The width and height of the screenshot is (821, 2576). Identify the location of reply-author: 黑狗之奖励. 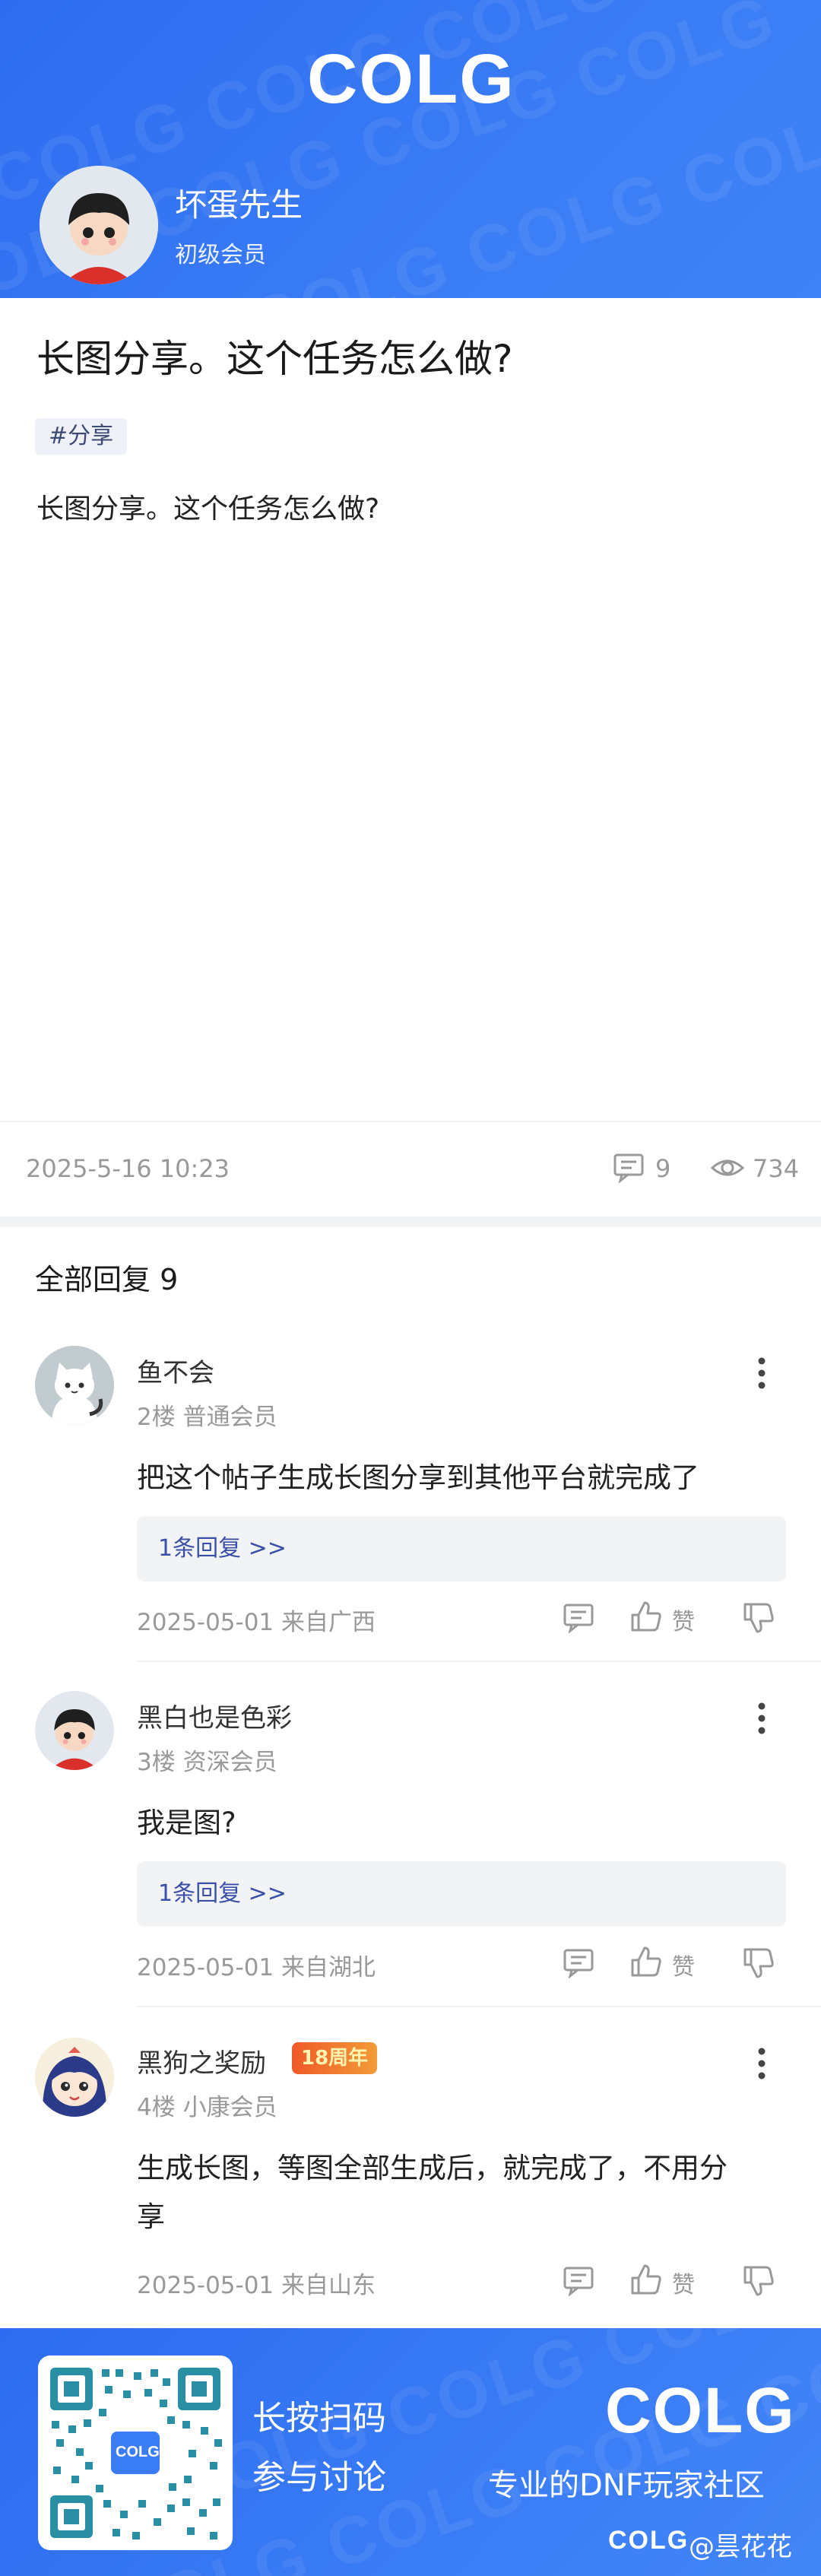
(201, 2061).